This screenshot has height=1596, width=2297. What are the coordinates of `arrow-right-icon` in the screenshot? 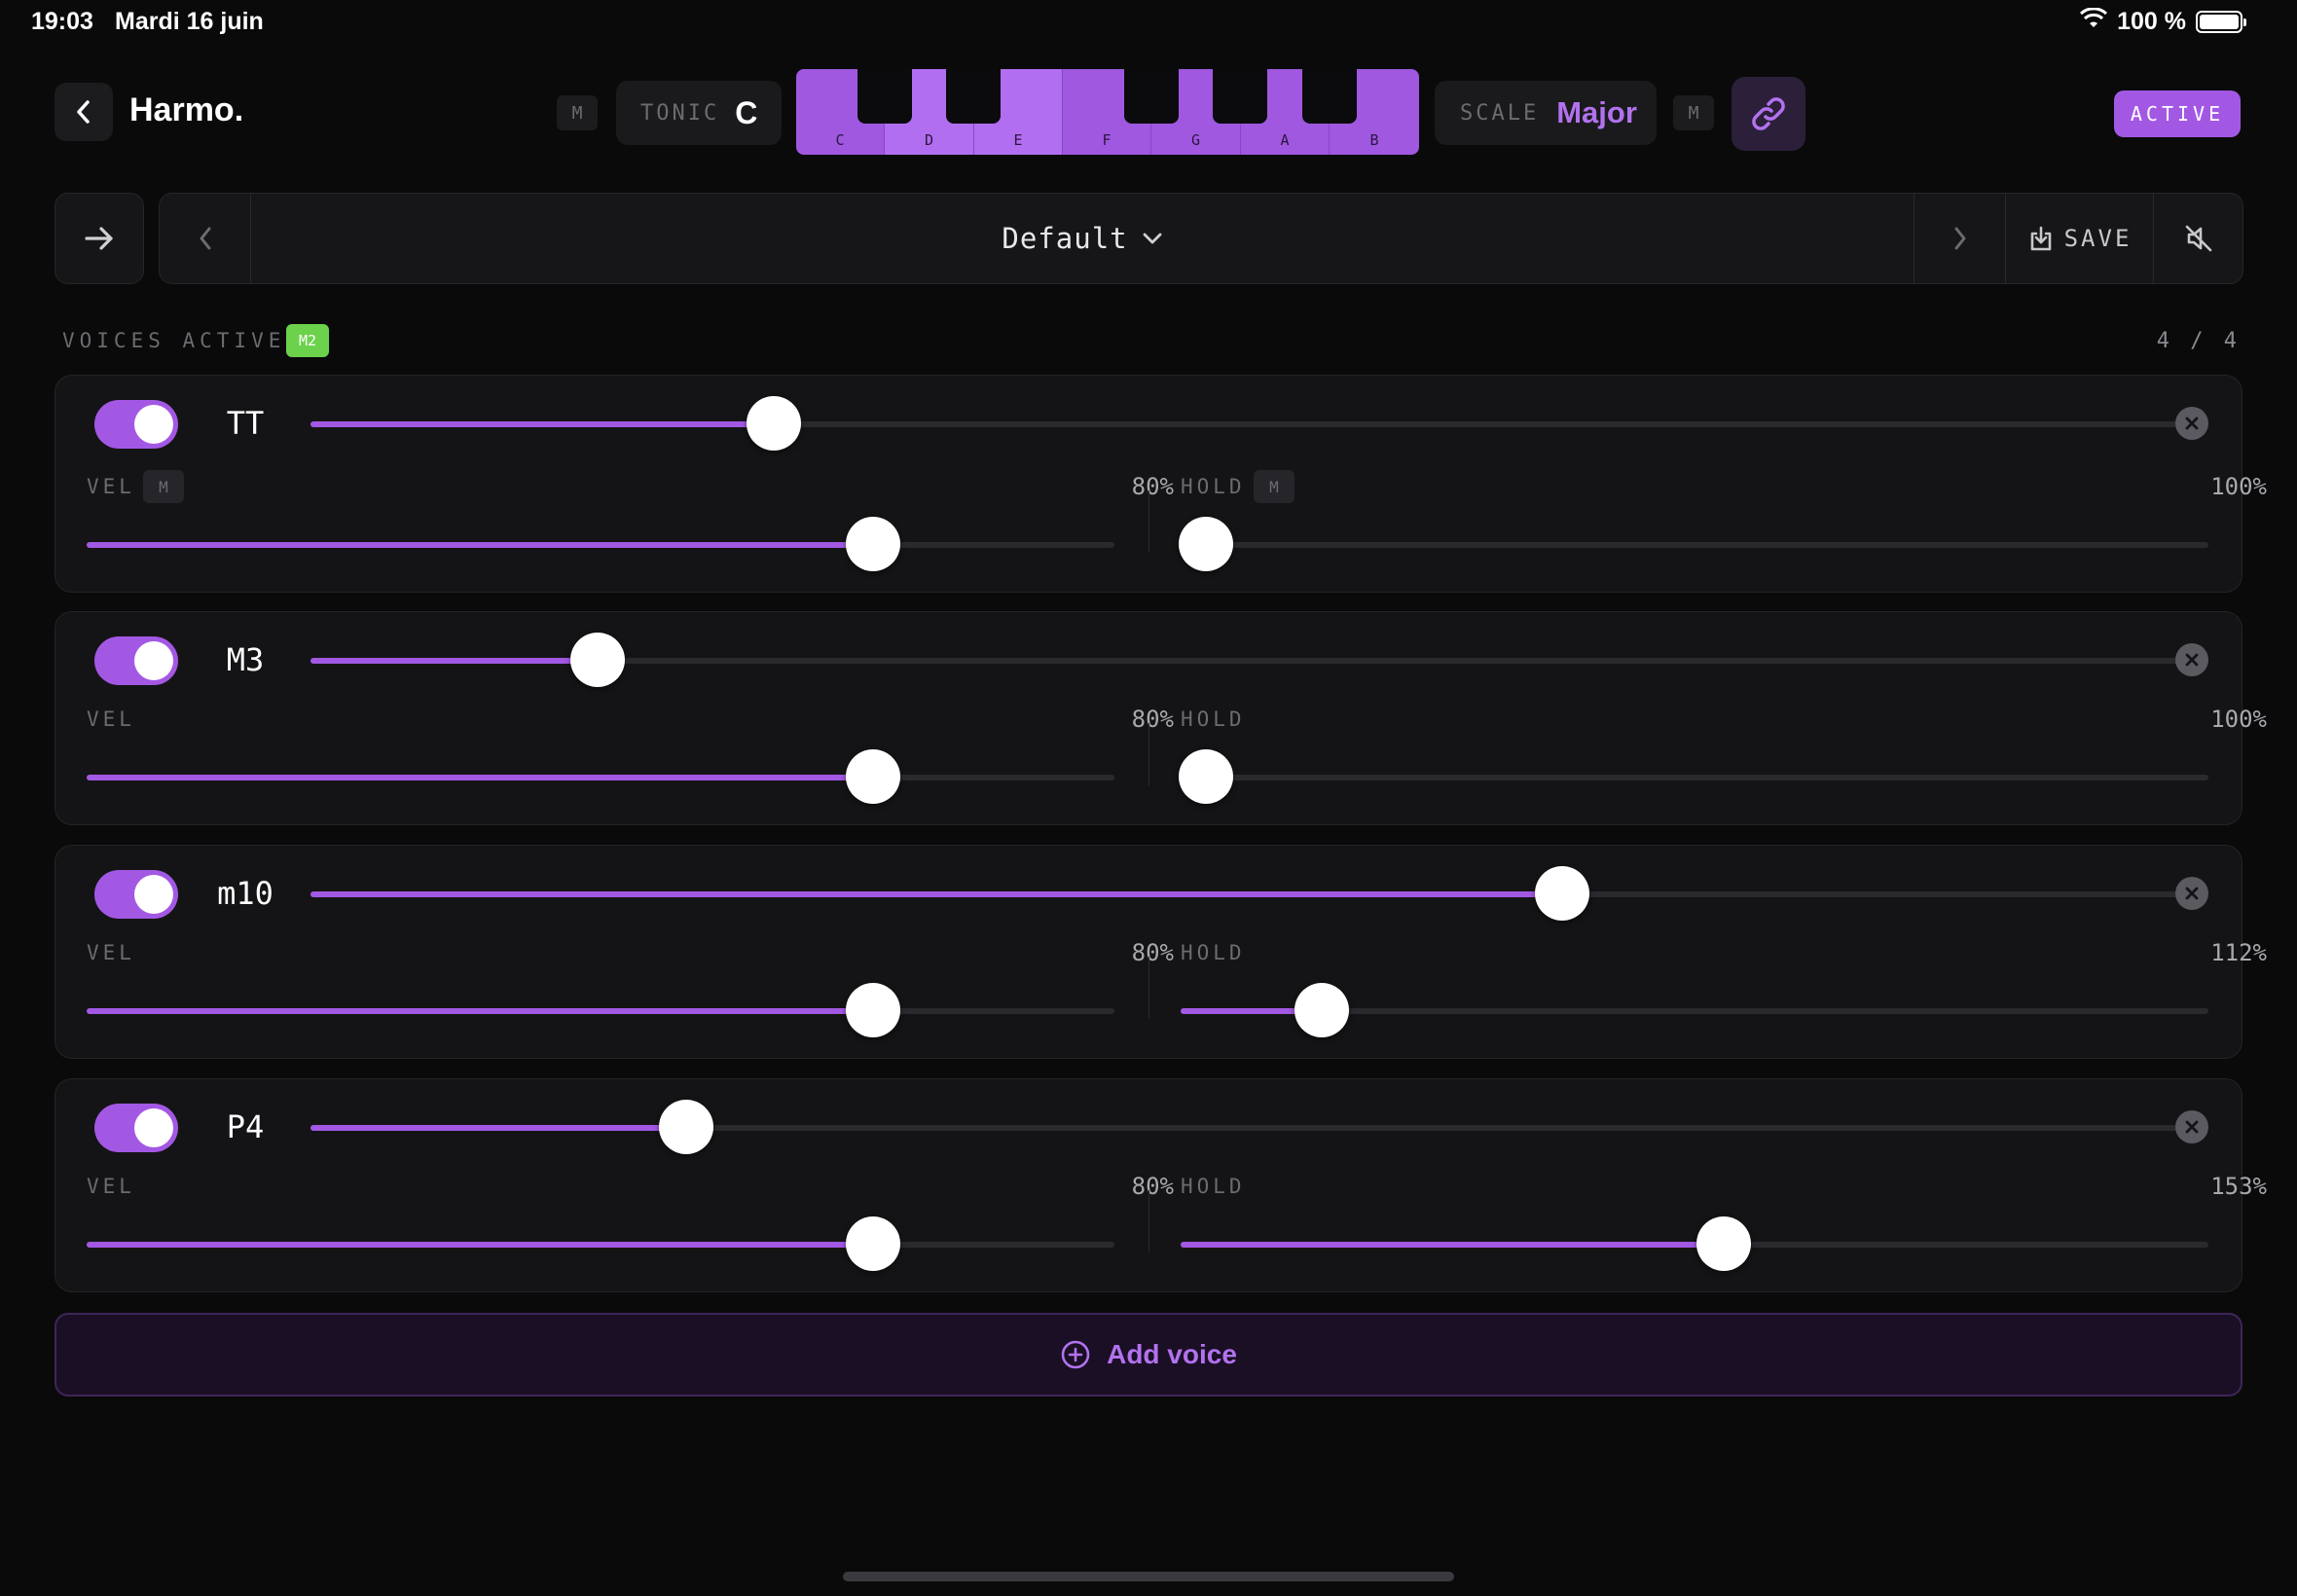 It's located at (99, 238).